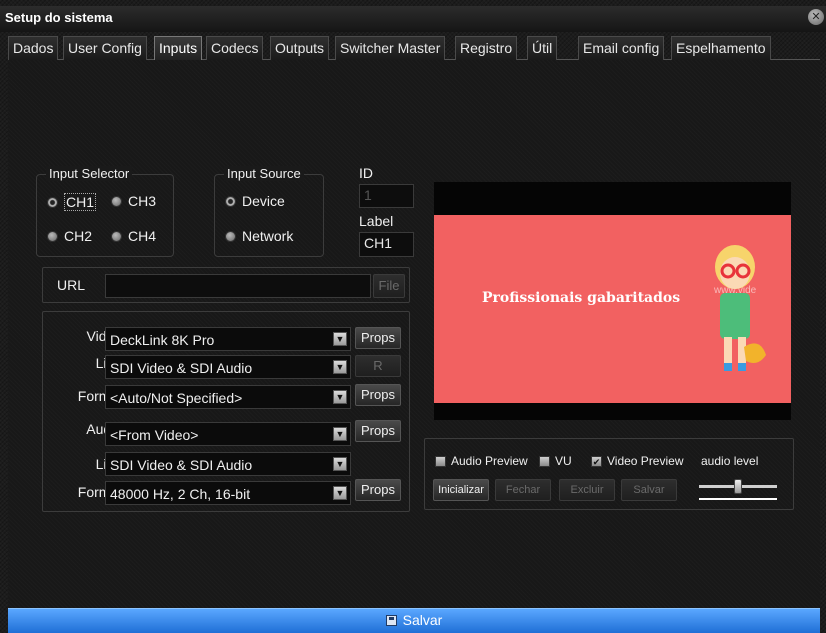 Image resolution: width=826 pixels, height=633 pixels. What do you see at coordinates (461, 490) in the screenshot?
I see `inicializar-button: Inicializar` at bounding box center [461, 490].